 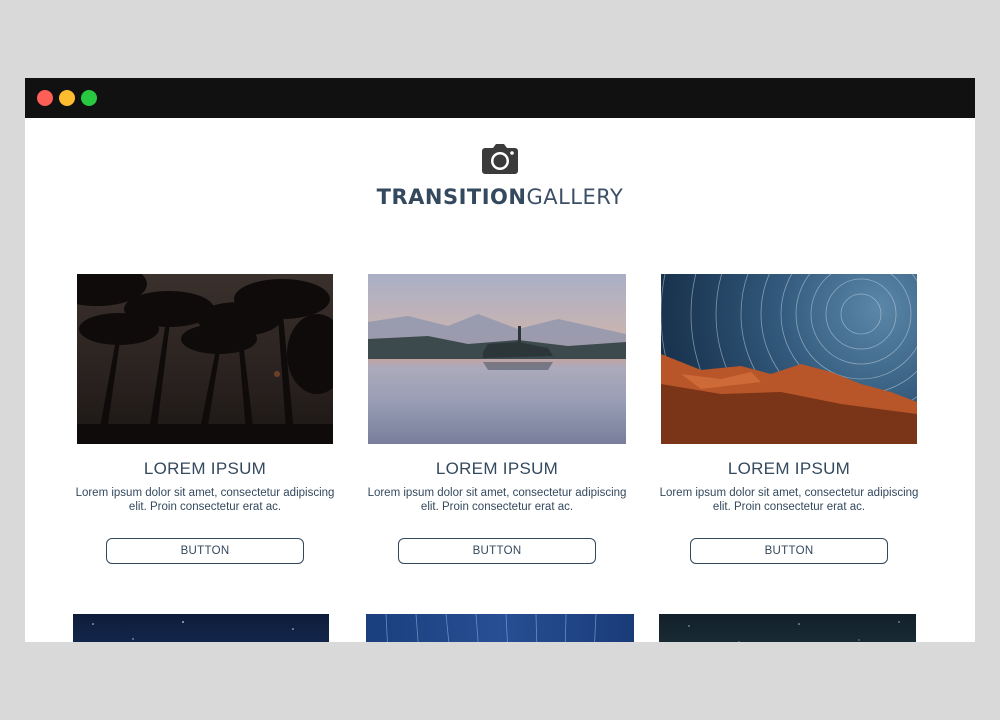 What do you see at coordinates (201, 628) in the screenshot?
I see `gallery-image-starry-sky` at bounding box center [201, 628].